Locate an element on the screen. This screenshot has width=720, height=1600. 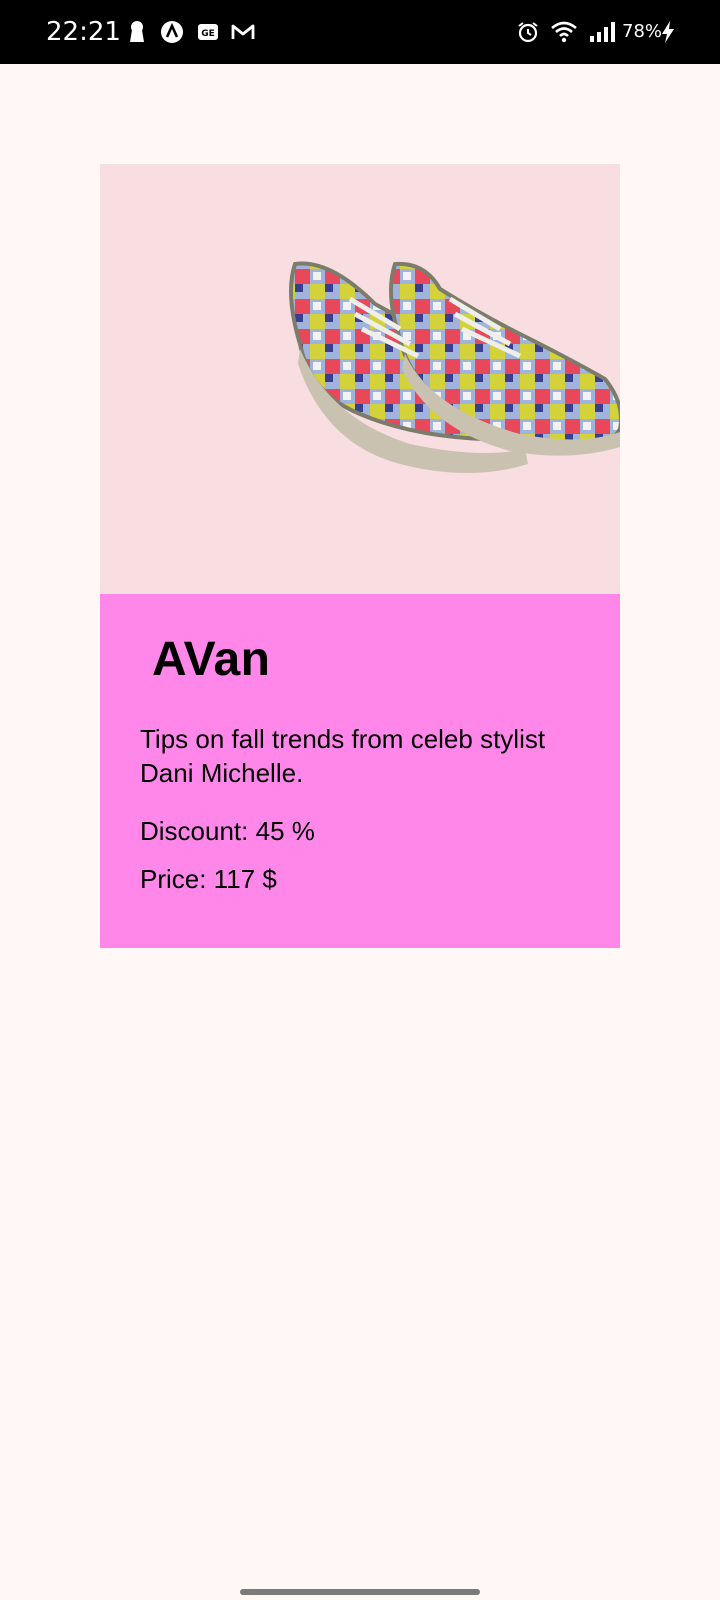
wifi-icon is located at coordinates (564, 32).